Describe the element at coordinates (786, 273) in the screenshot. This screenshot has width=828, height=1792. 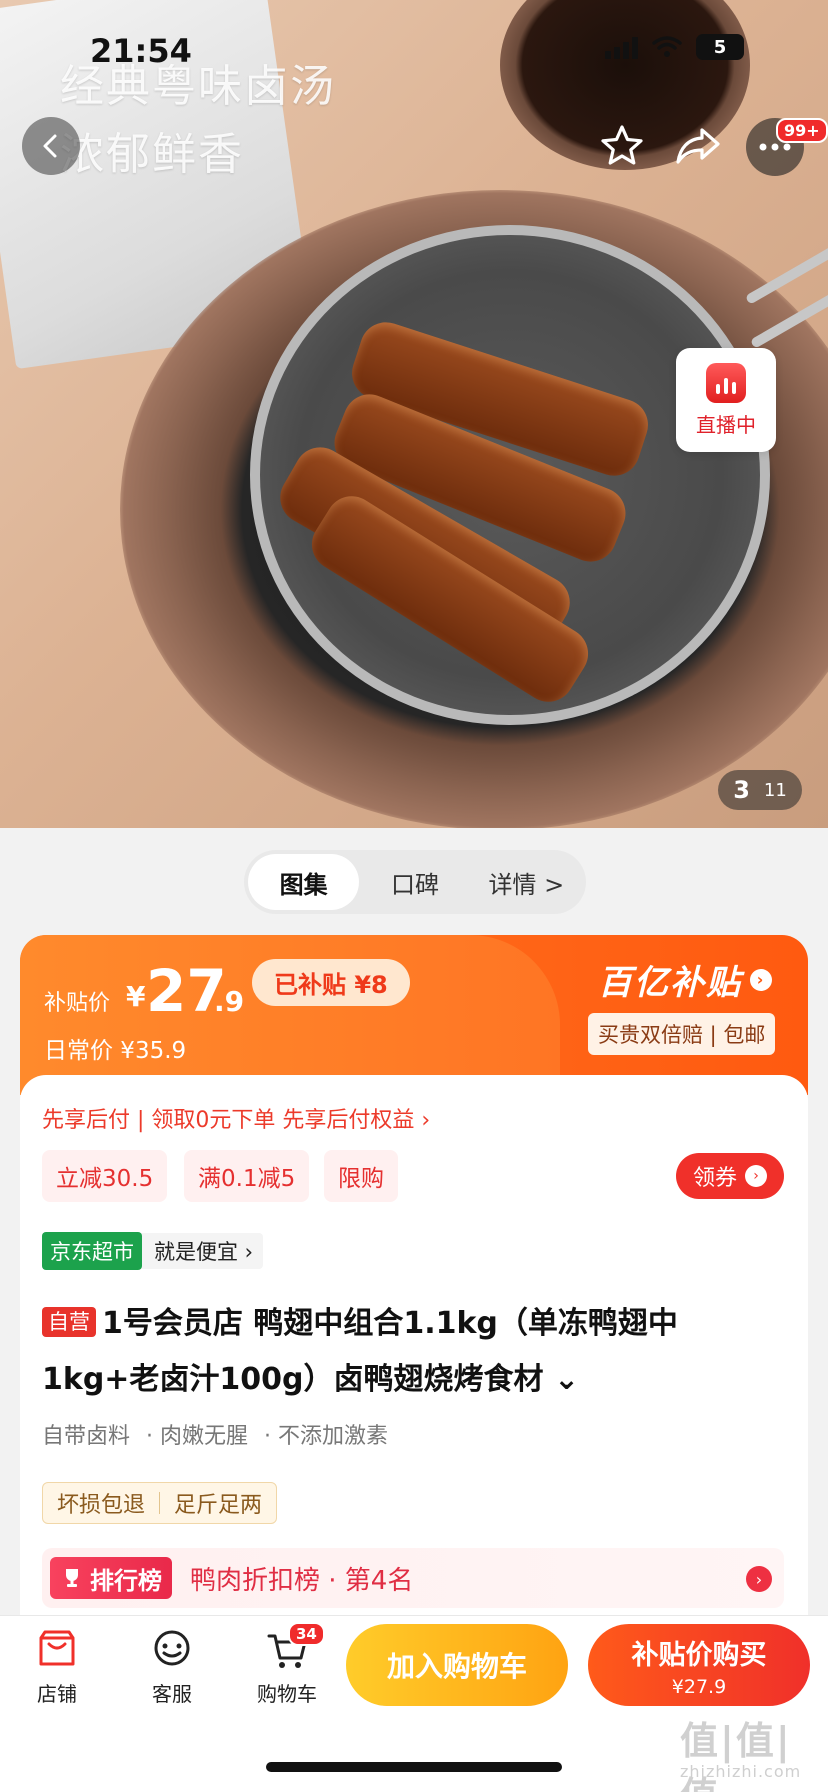
I see `strainer-handle-image` at that location.